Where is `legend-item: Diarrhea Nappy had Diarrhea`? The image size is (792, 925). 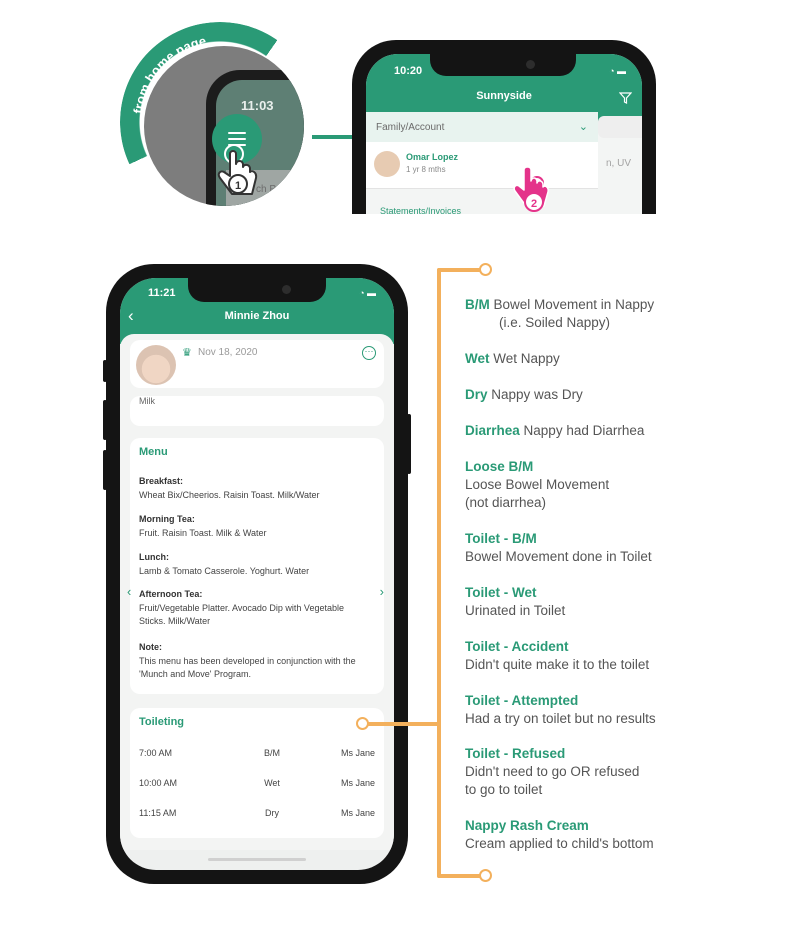
legend-item: Diarrhea Nappy had Diarrhea is located at coordinates (625, 431).